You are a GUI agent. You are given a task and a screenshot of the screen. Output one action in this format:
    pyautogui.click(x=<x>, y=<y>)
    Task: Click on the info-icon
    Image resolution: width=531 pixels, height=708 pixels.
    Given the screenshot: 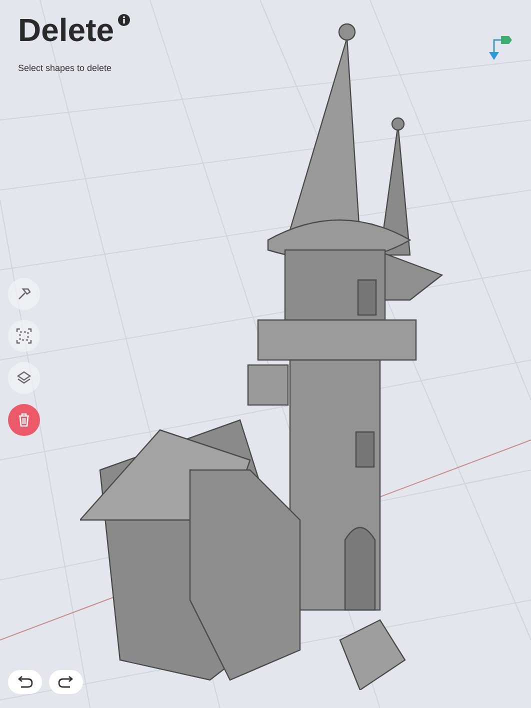 What is the action you would take?
    pyautogui.click(x=124, y=20)
    